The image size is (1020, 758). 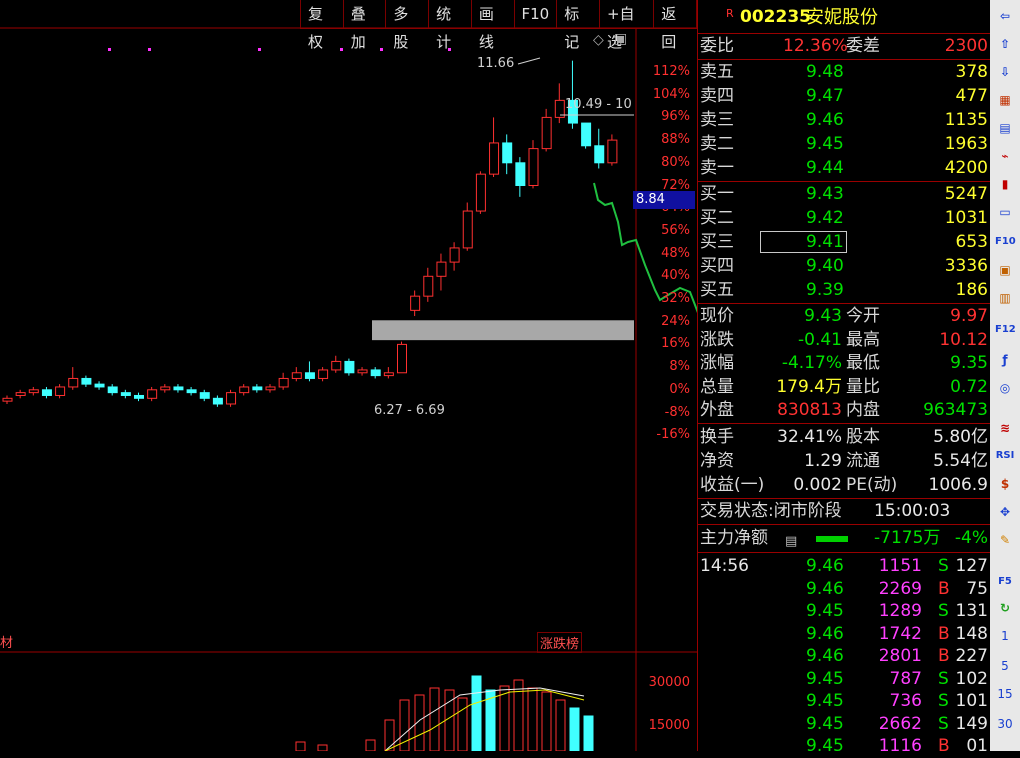 What do you see at coordinates (577, 25) in the screenshot?
I see `mark-button: 标记` at bounding box center [577, 25].